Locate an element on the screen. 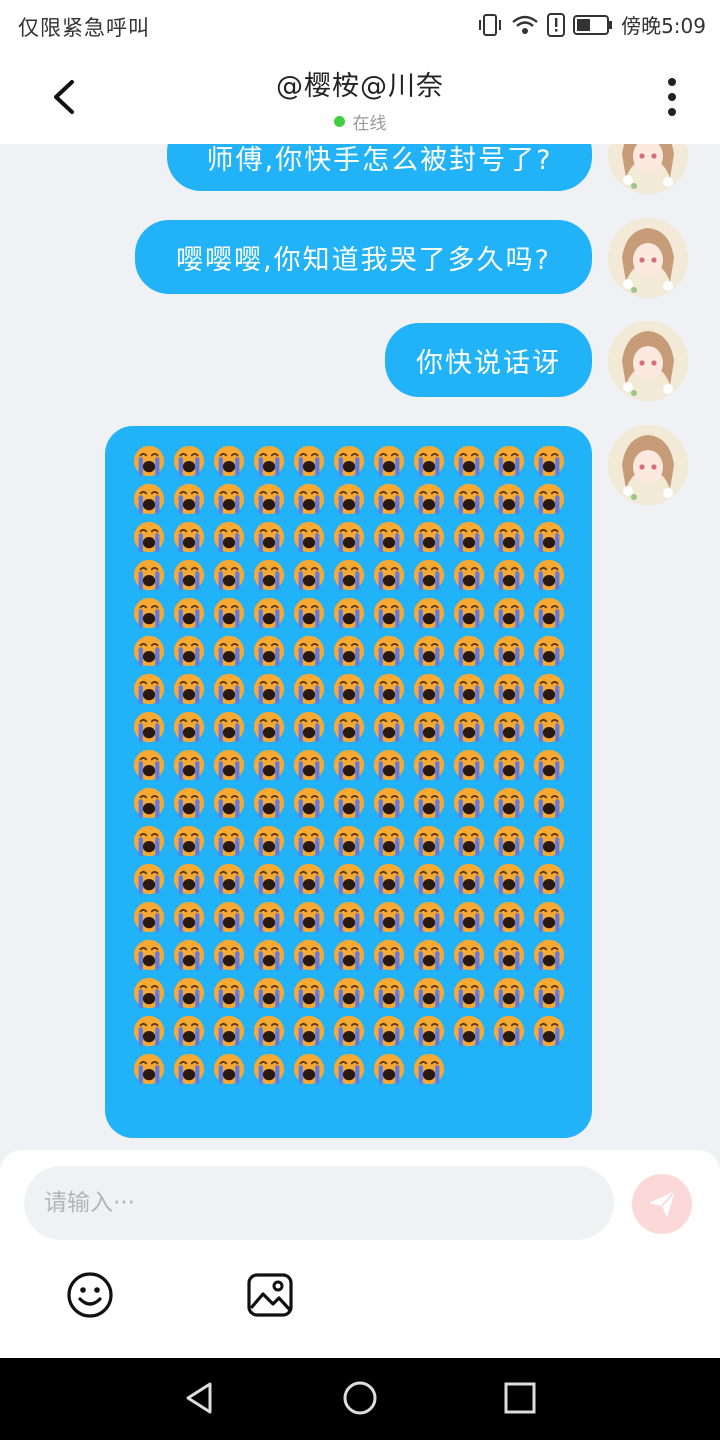  message-bubble: 你快说话讶 is located at coordinates (488, 360).